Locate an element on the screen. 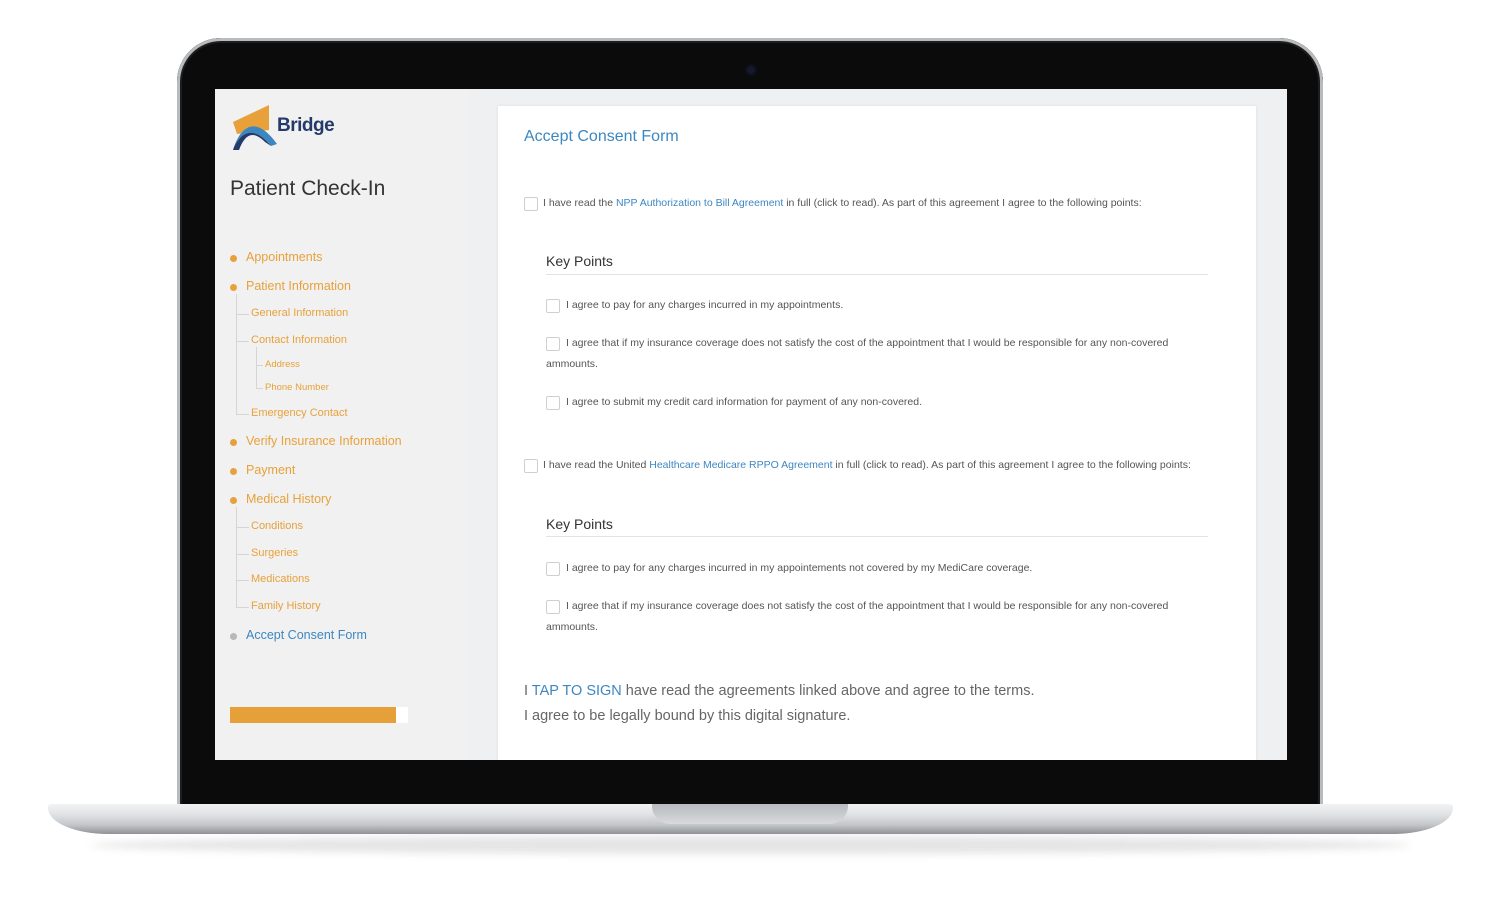 The height and width of the screenshot is (900, 1500). medicare-agreement-checkbox is located at coordinates (531, 466).